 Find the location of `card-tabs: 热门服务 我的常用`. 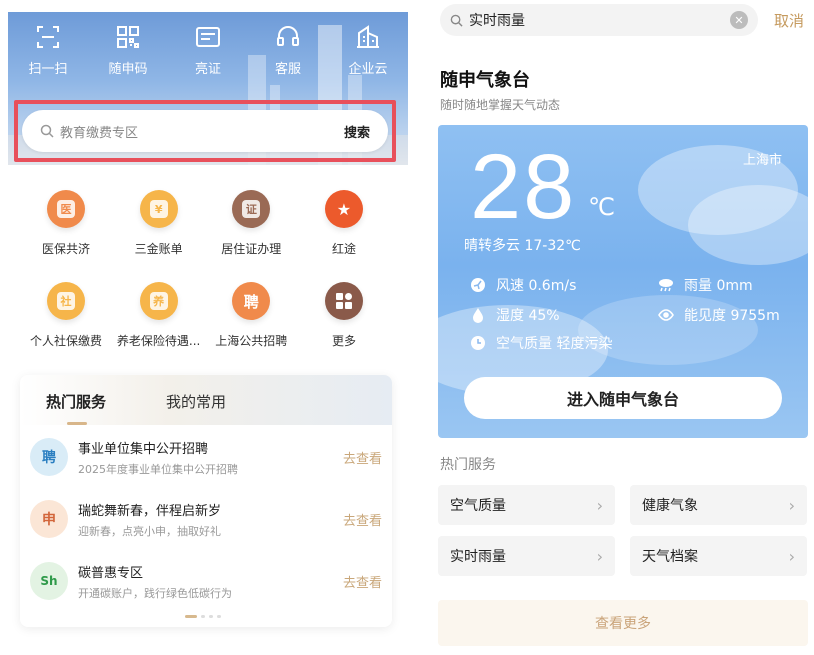

card-tabs: 热门服务 我的常用 is located at coordinates (206, 400).